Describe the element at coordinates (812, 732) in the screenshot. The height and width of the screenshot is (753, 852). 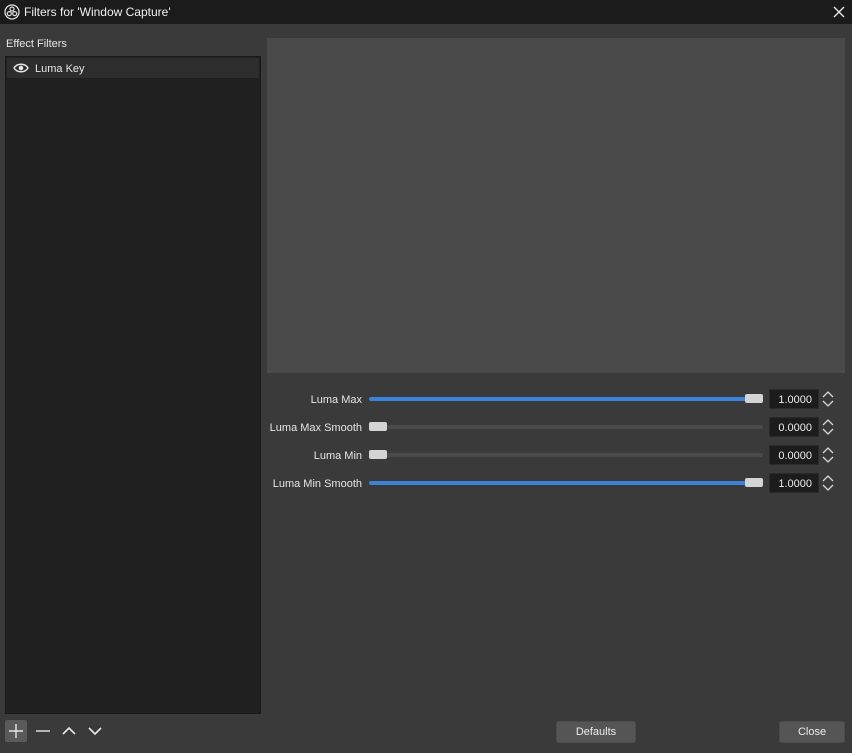
I see `close-button: Close` at that location.